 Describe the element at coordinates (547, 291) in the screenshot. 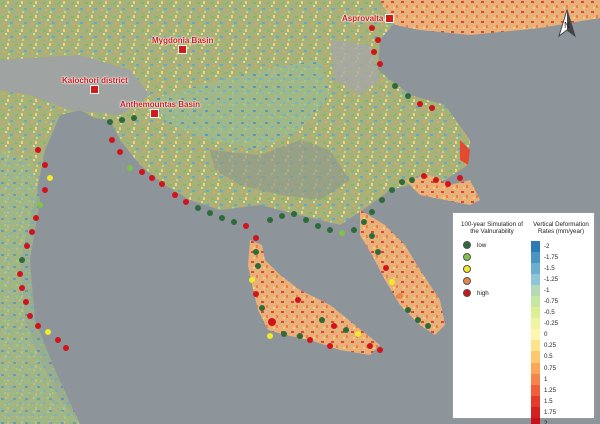

I see `ramp-tick-label: -1` at that location.